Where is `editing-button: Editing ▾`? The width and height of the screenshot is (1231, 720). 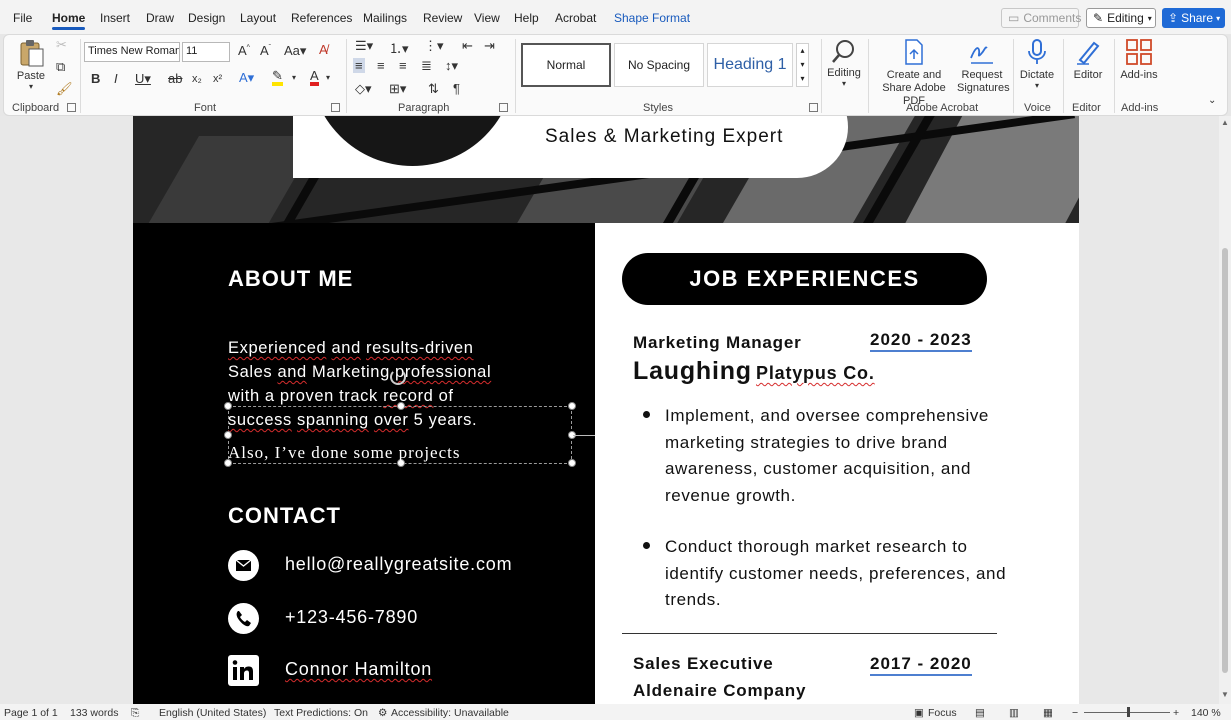
editing-button: Editing ▾ is located at coordinates (844, 63).